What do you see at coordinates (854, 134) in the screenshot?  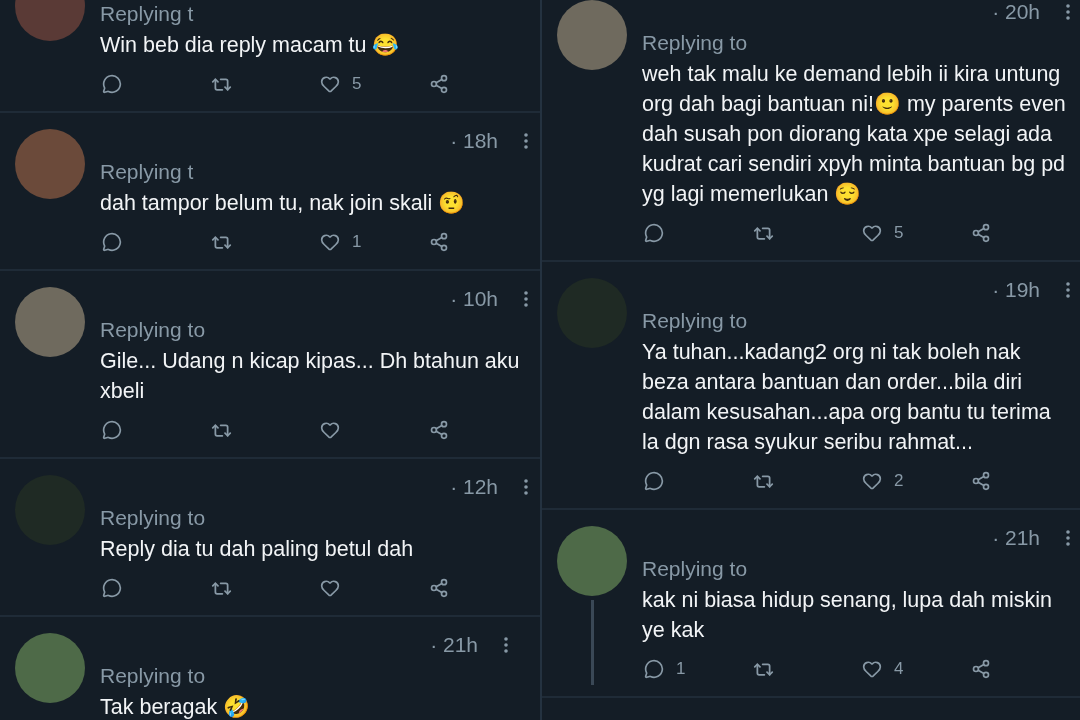 I see `tweet-text: weh tak malu ke demand lebih ii kira untung org dah bagi bantuan ni!🙂 my parents even dah susah pon diorang kata xpe selagi ada kudrat cari sendiri xpyh minta bantuan bg pd yg lagi memerlukan 😌` at bounding box center [854, 134].